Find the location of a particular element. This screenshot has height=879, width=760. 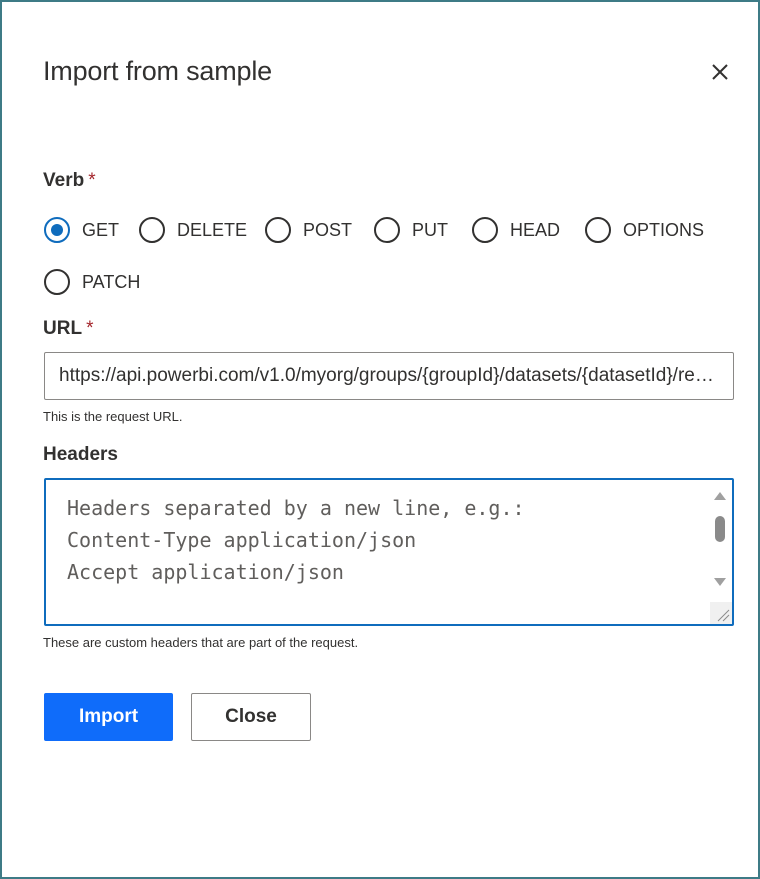

verb-option-label: PATCH is located at coordinates (111, 281).